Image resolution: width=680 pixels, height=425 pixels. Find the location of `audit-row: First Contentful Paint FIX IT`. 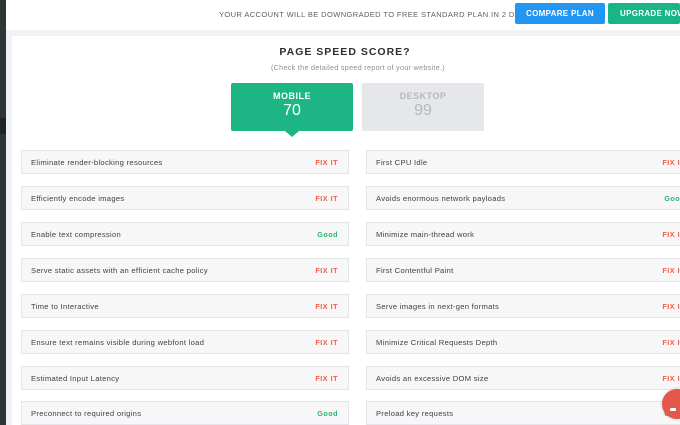

audit-row: First Contentful Paint FIX IT is located at coordinates (523, 270).